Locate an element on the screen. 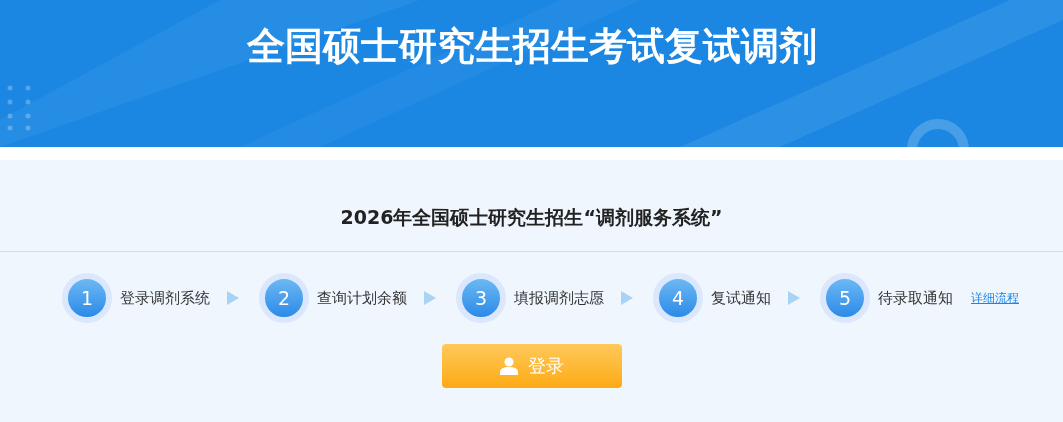  step-number: 2 is located at coordinates (284, 298).